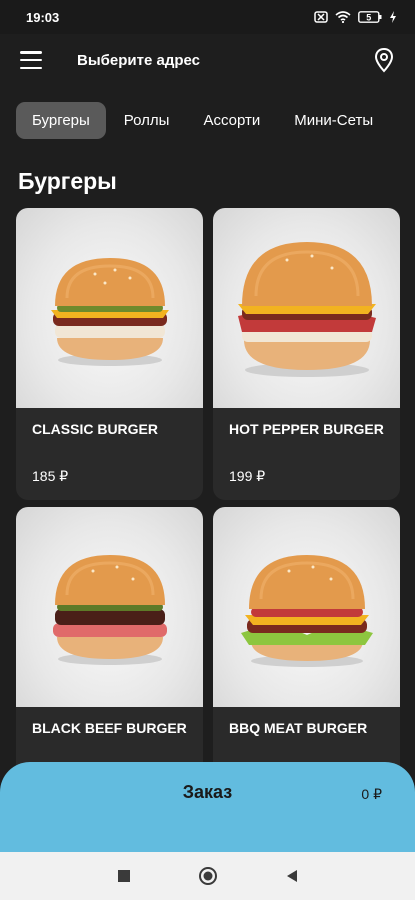  What do you see at coordinates (43, 17) in the screenshot?
I see `status-time: 19:03` at bounding box center [43, 17].